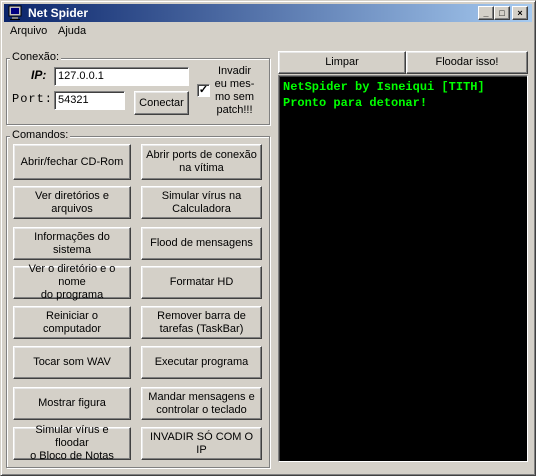 The height and width of the screenshot is (476, 536). What do you see at coordinates (89, 100) in the screenshot?
I see `port-input: 54321` at bounding box center [89, 100].